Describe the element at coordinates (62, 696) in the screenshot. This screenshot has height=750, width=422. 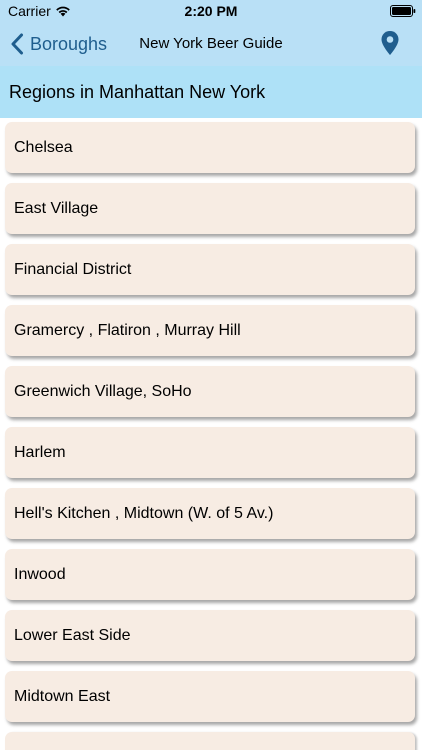
I see `list-item-label: Midtown East` at that location.